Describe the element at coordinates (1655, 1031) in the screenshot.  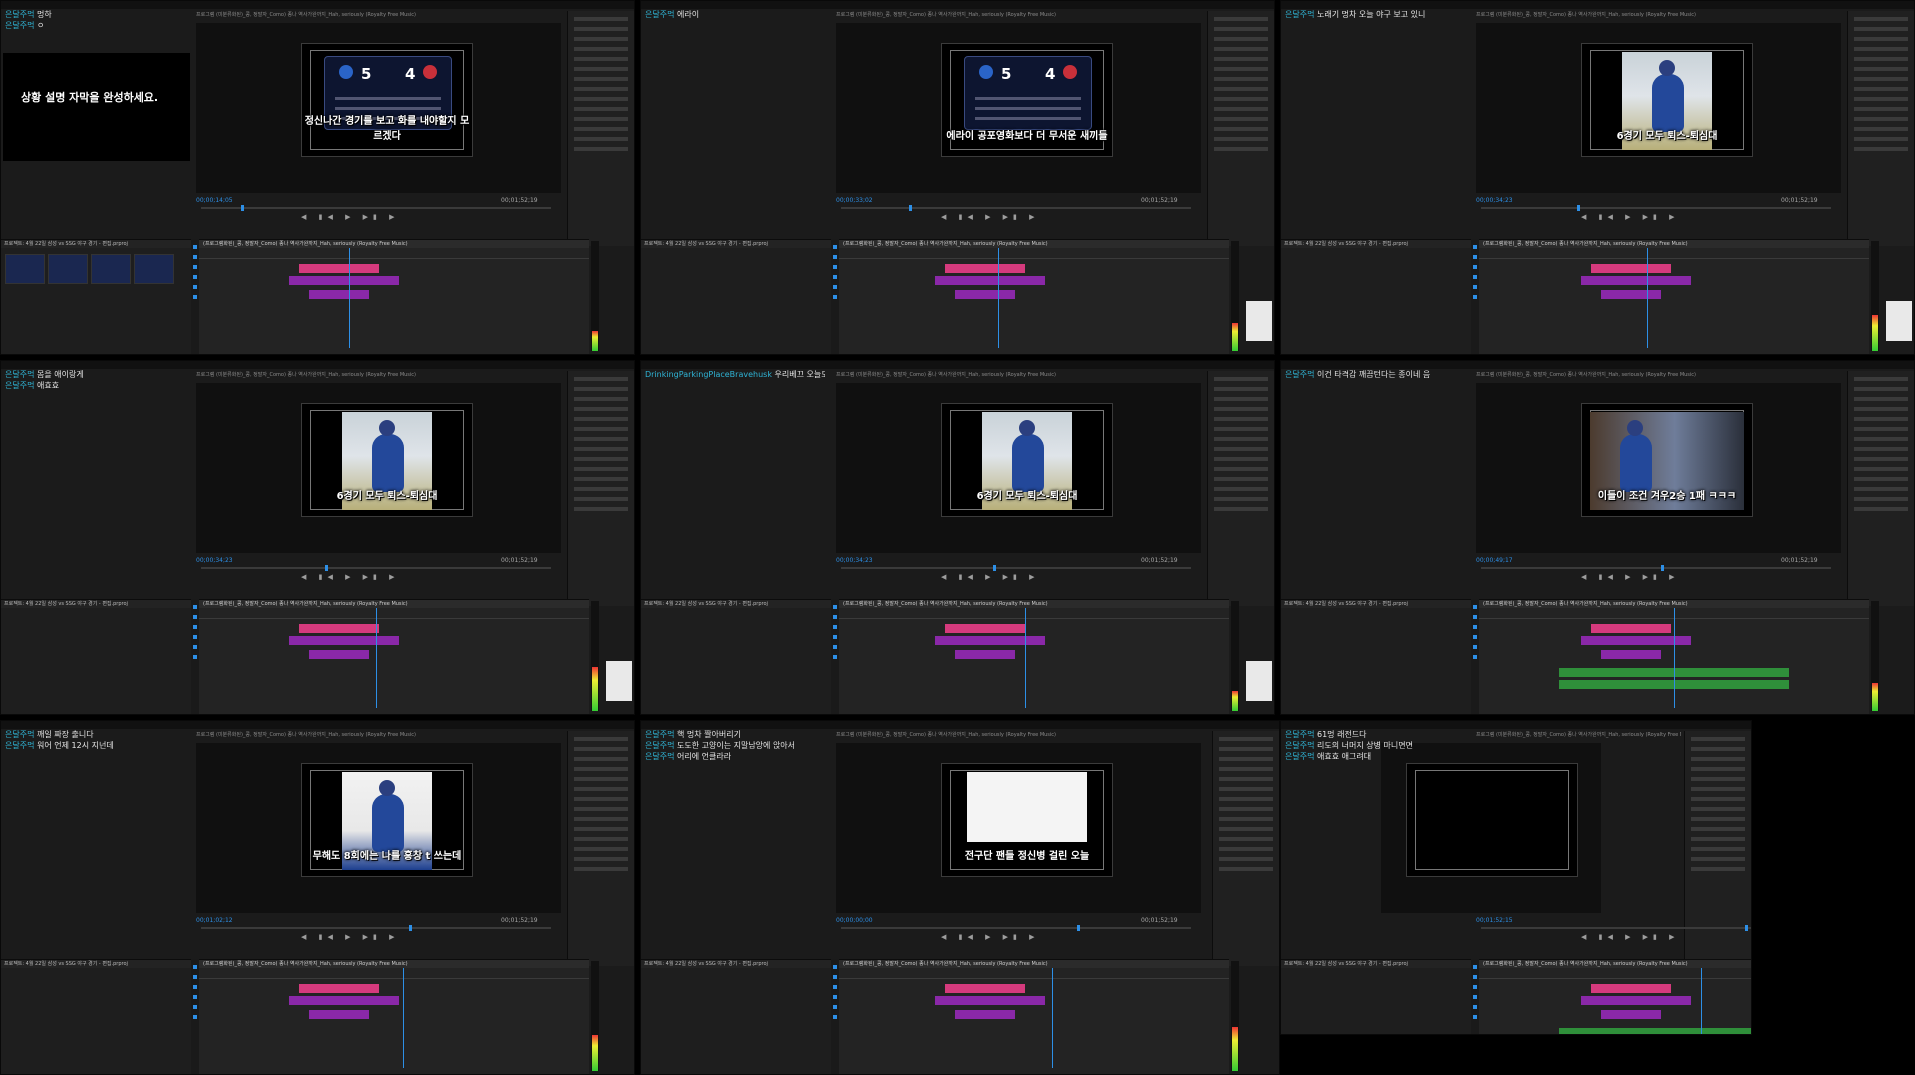
I see `audio-clip` at that location.